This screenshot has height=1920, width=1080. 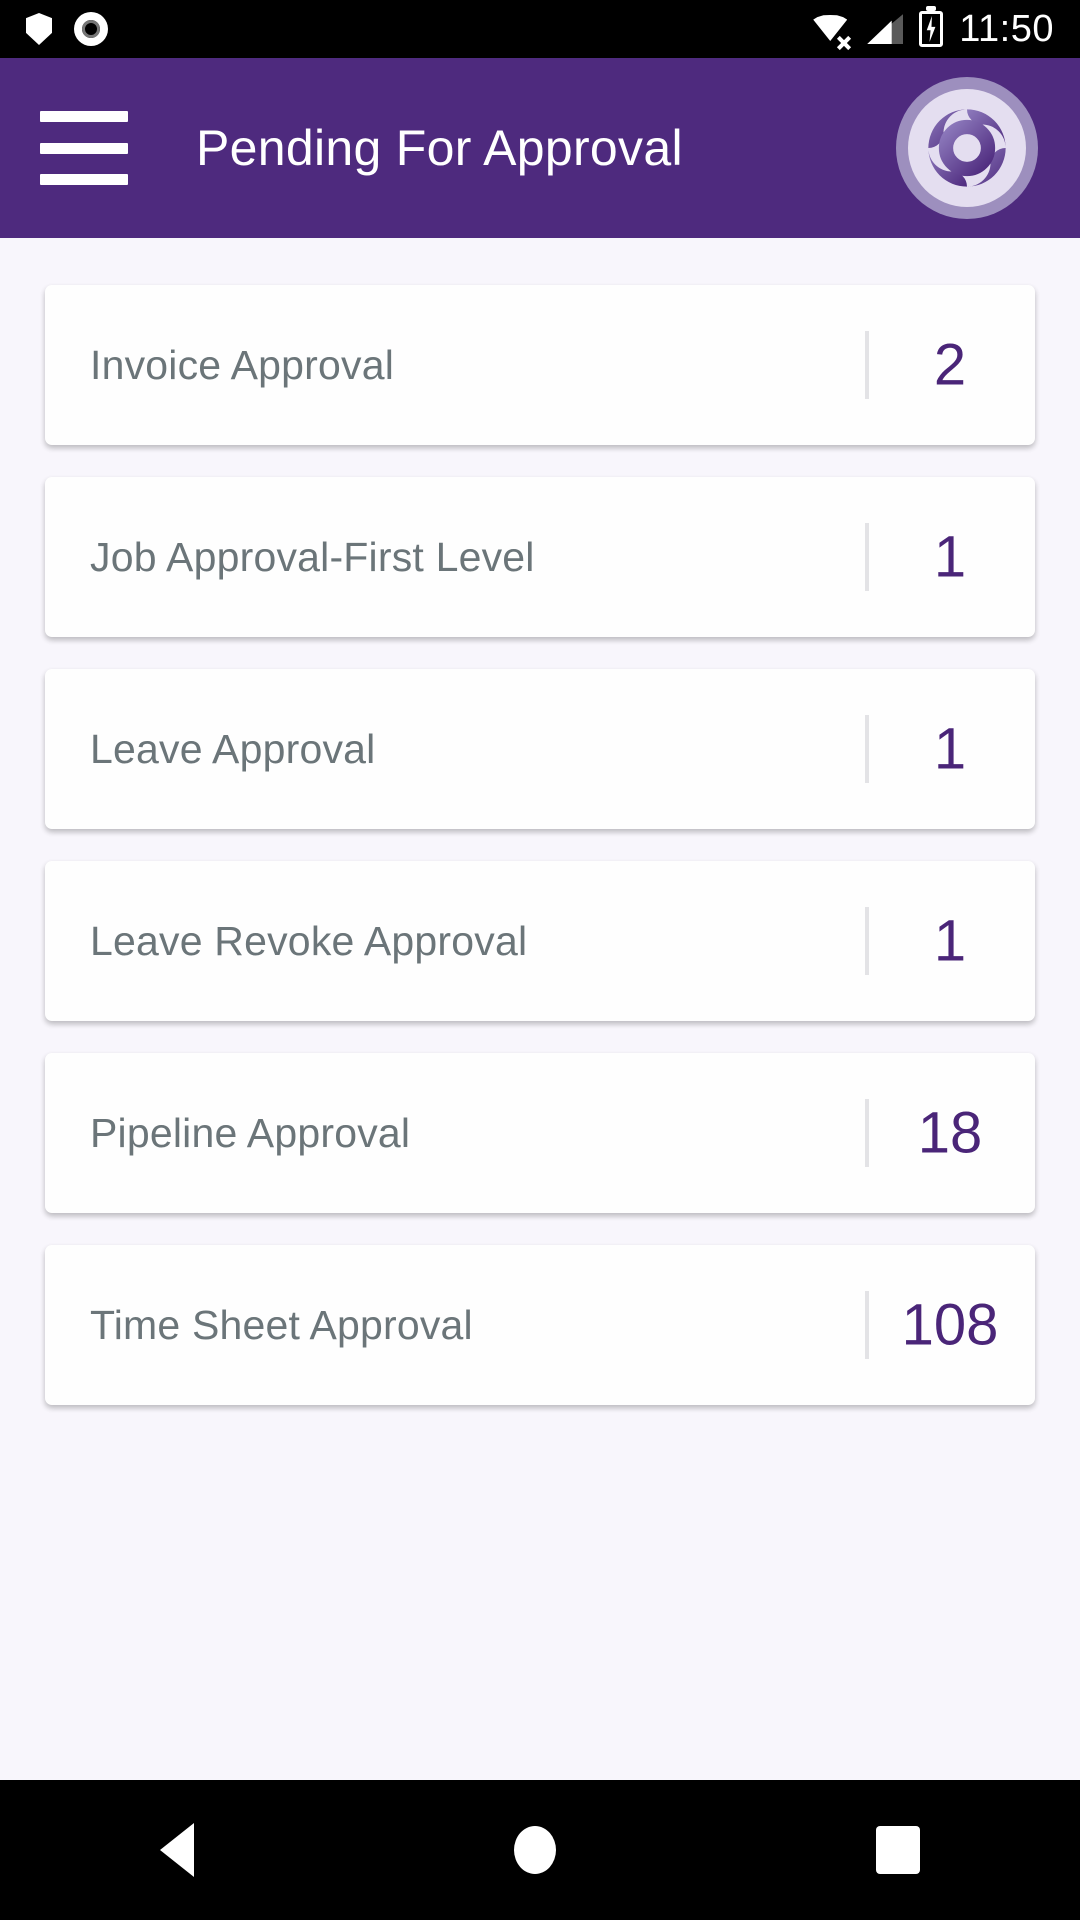 I want to click on page-title: Pending For Approval, so click(x=439, y=148).